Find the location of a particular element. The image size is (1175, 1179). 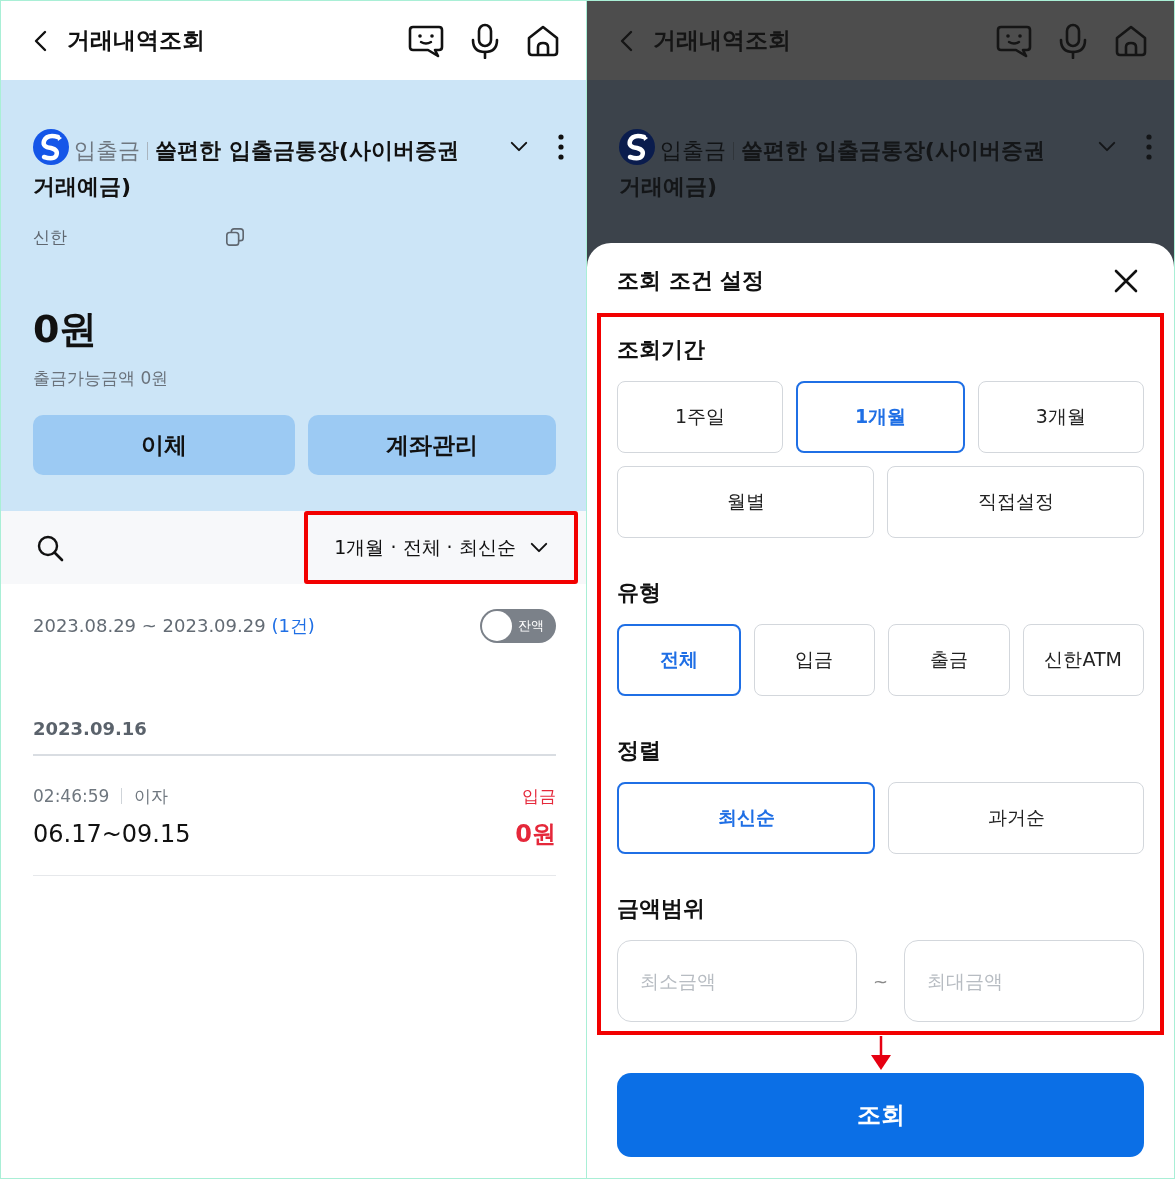

transaction-amount: 0원 is located at coordinates (535, 834).